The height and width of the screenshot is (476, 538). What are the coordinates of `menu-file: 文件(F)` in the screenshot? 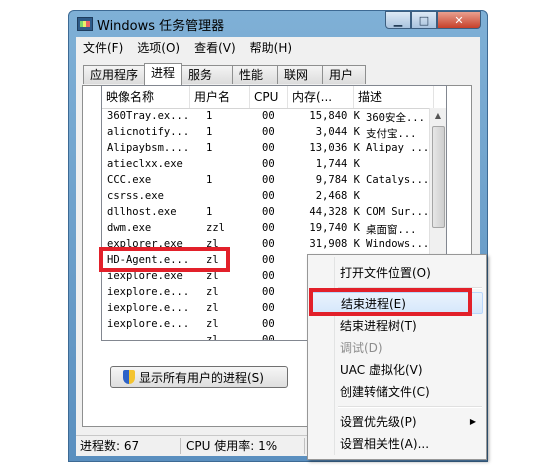 It's located at (103, 48).